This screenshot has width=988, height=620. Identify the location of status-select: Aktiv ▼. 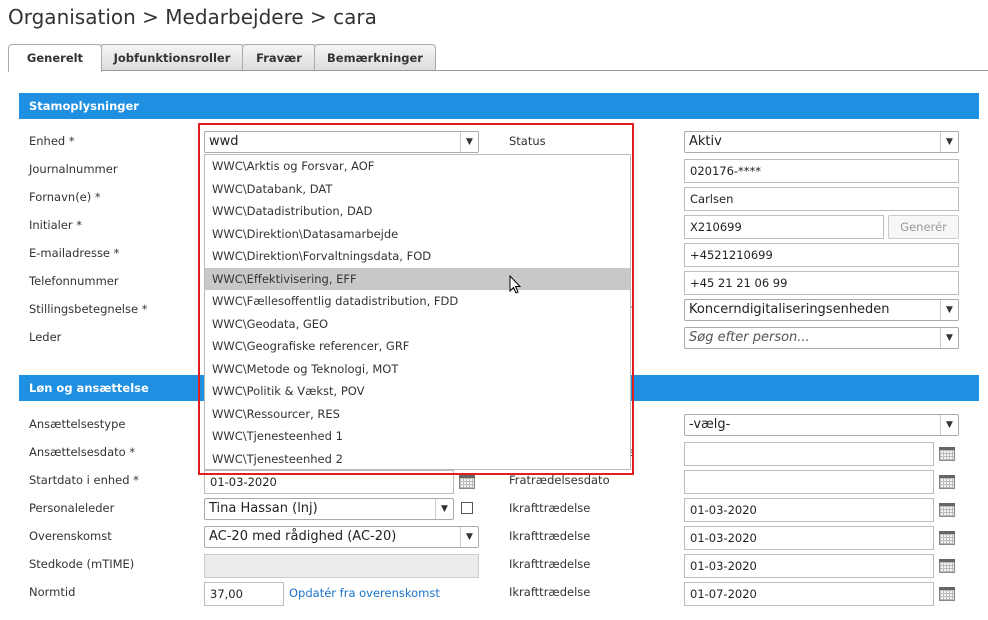
(821, 142).